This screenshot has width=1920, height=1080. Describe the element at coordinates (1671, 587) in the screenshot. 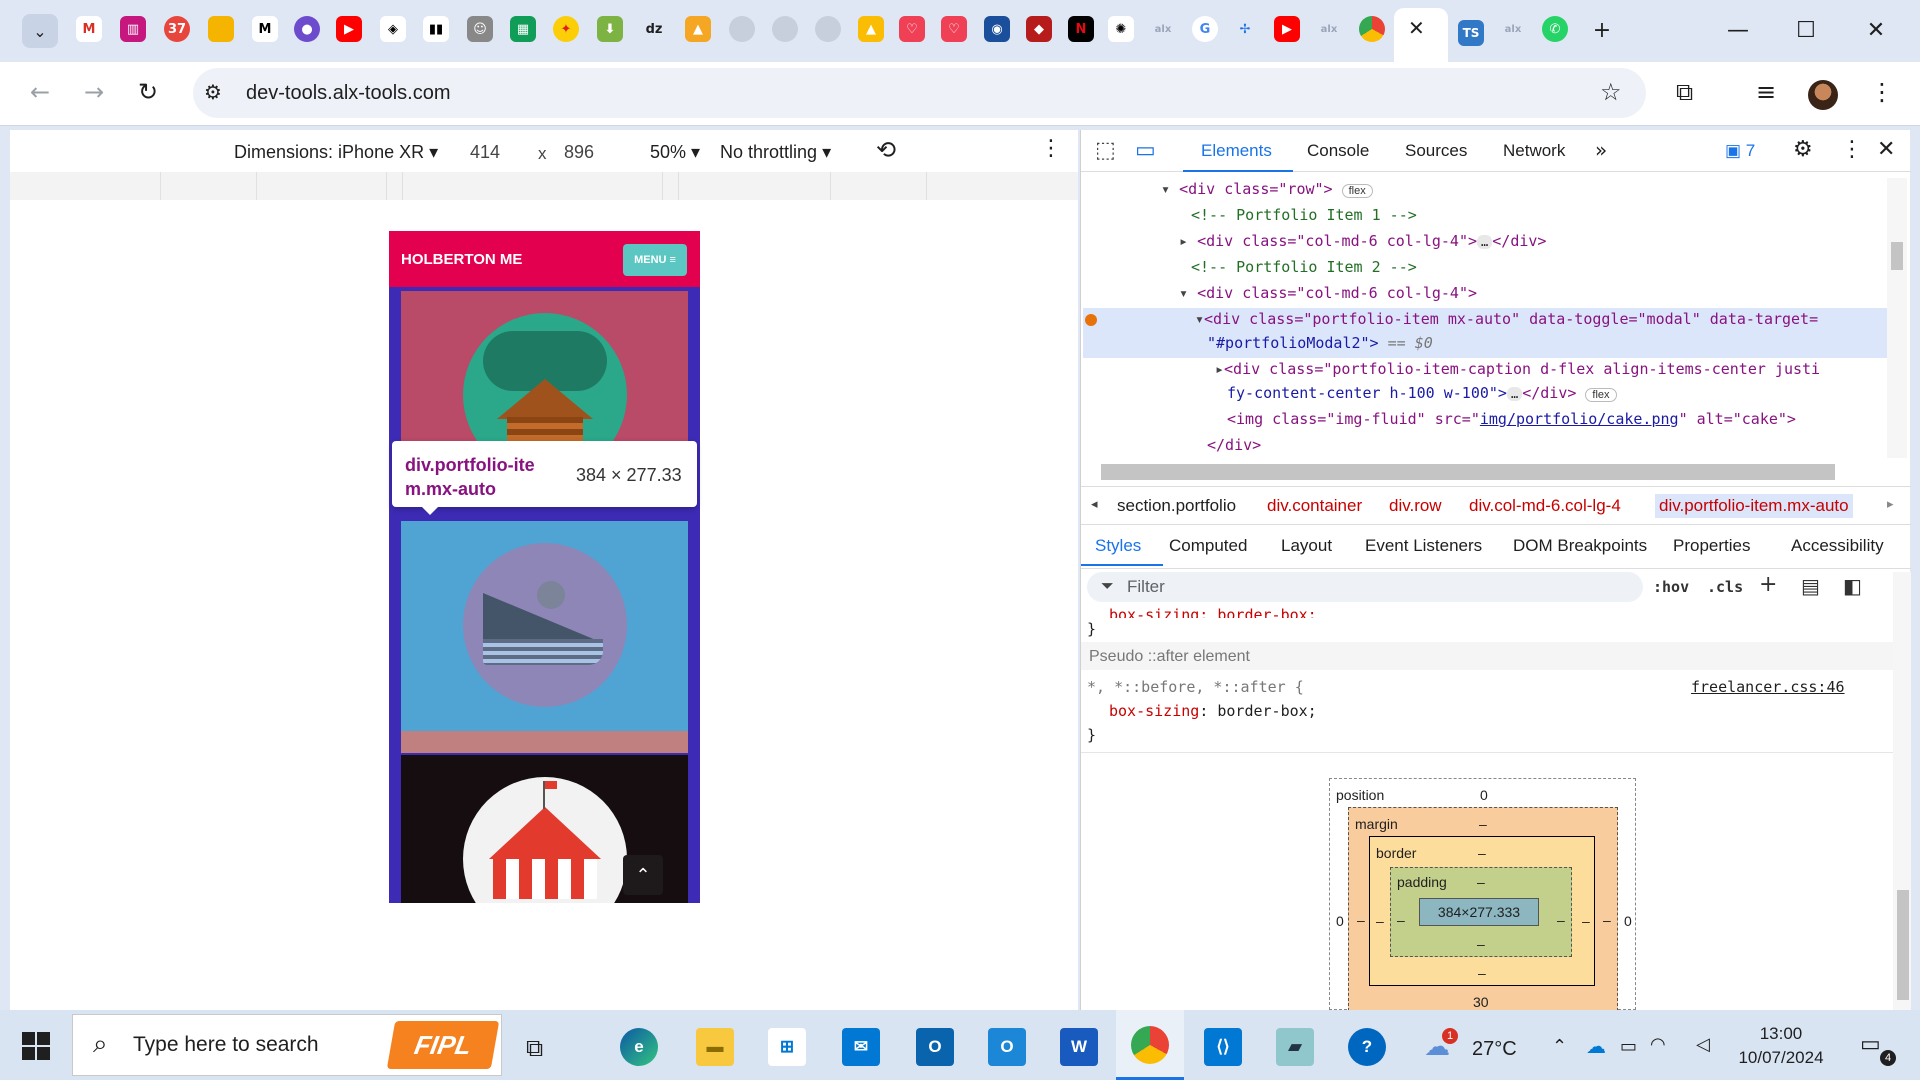

I see `hov-toggle: :hov` at that location.